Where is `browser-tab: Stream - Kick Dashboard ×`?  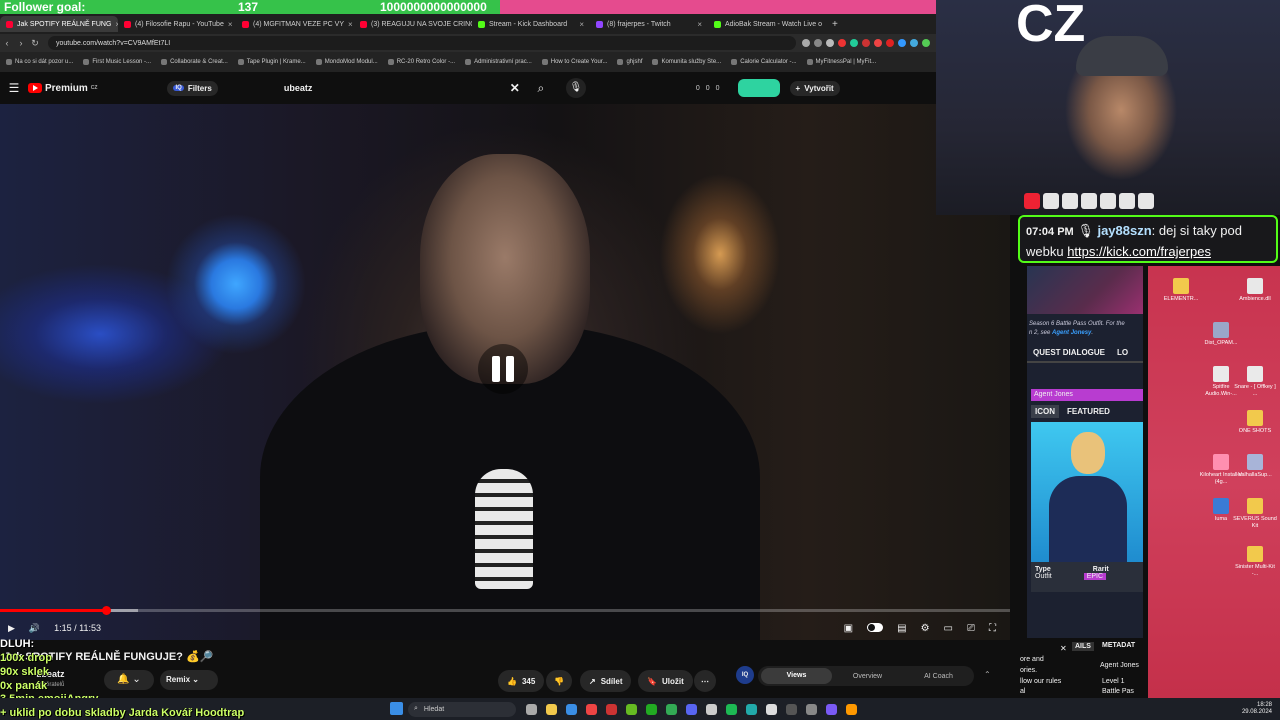
browser-tab: Stream - Kick Dashboard × is located at coordinates (531, 24).